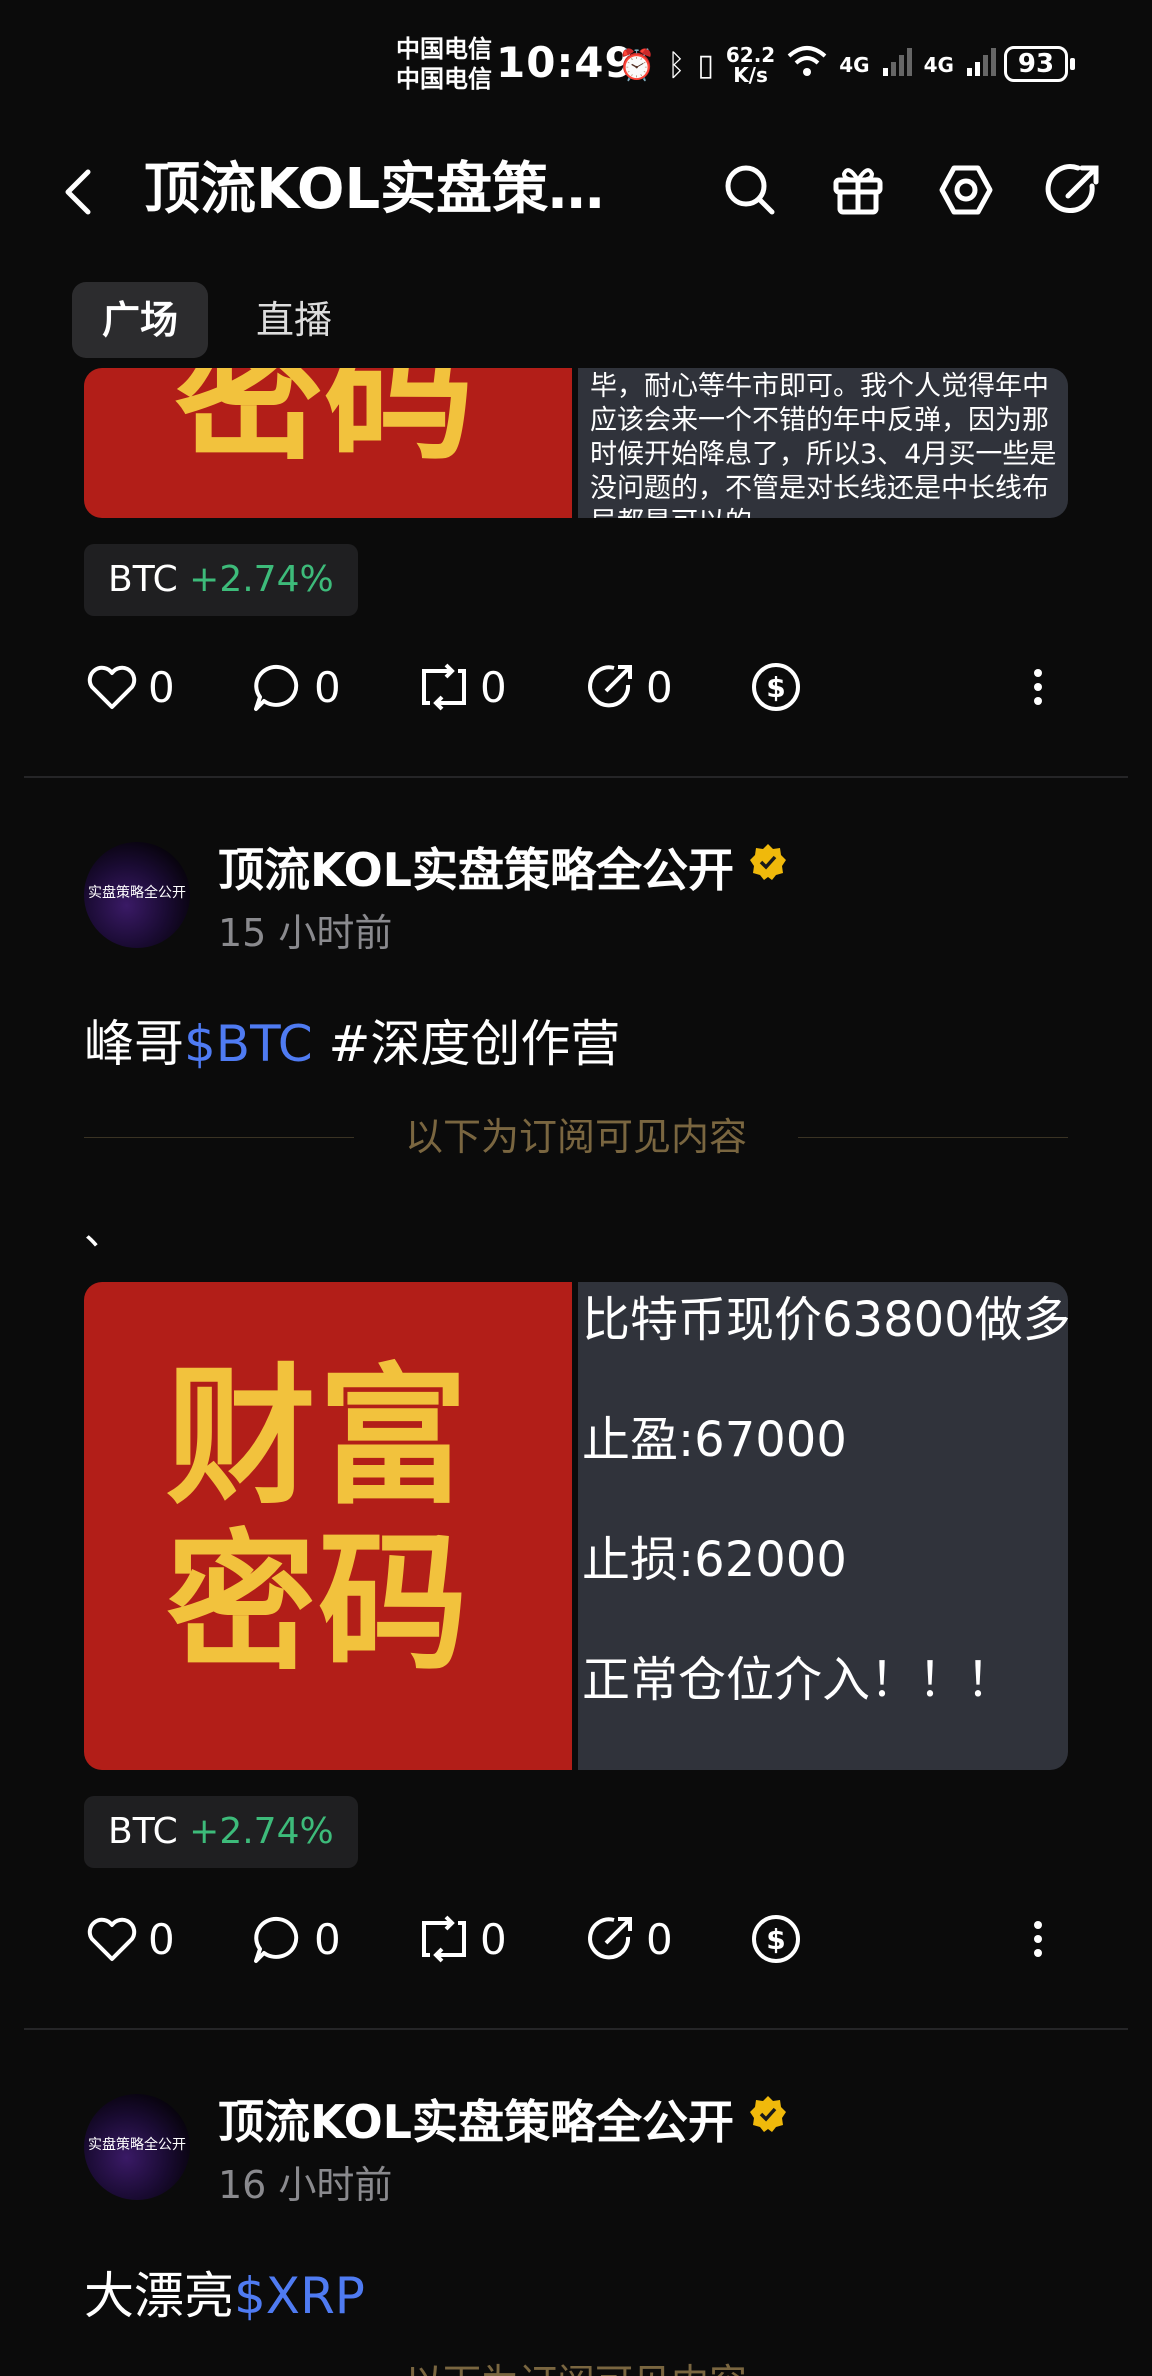 The image size is (1152, 2376). Describe the element at coordinates (305, 2185) in the screenshot. I see `post-time: 16 小时前` at that location.